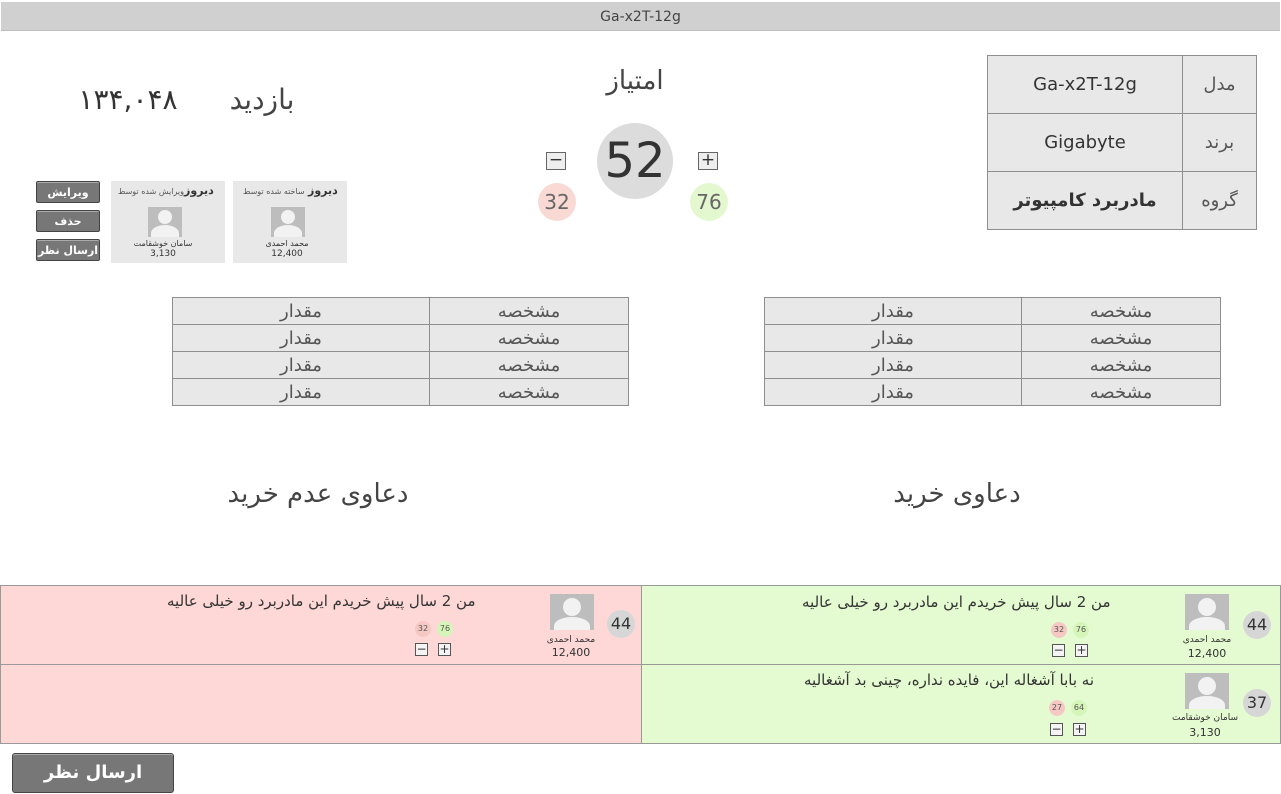 This screenshot has width=1281, height=794. What do you see at coordinates (288, 222) in the screenshot?
I see `creator-avatar` at bounding box center [288, 222].